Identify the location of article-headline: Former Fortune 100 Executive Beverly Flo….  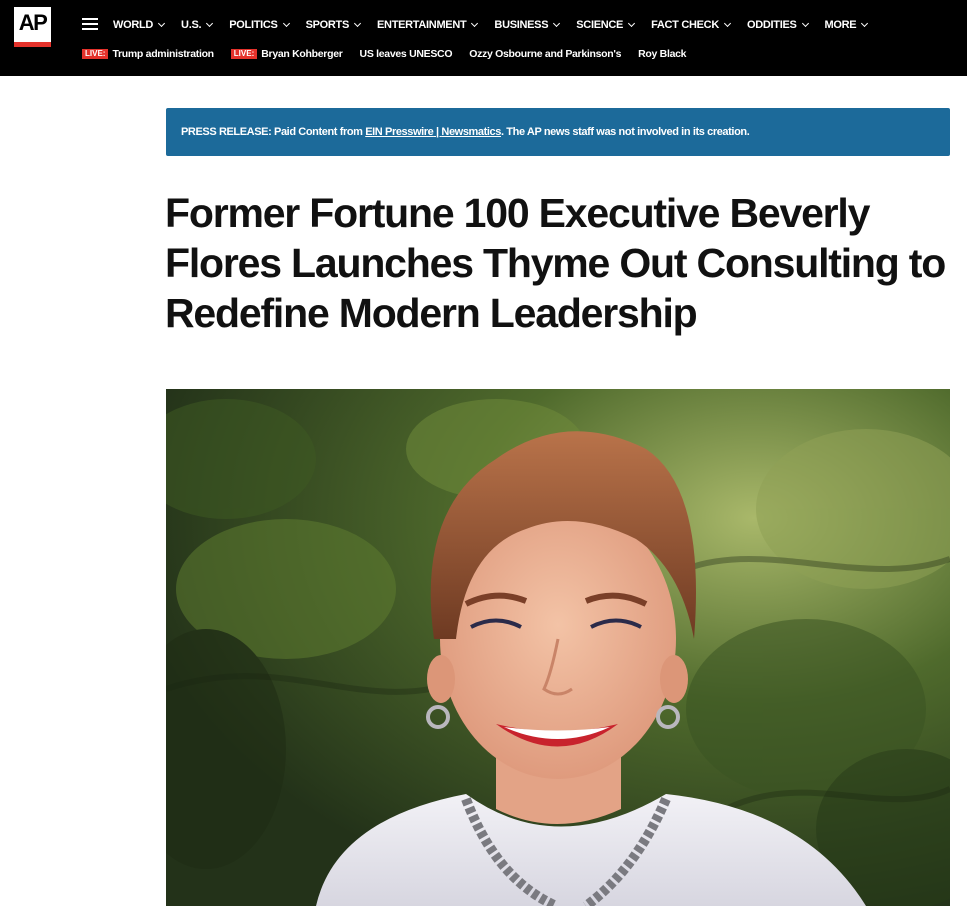
(555, 263).